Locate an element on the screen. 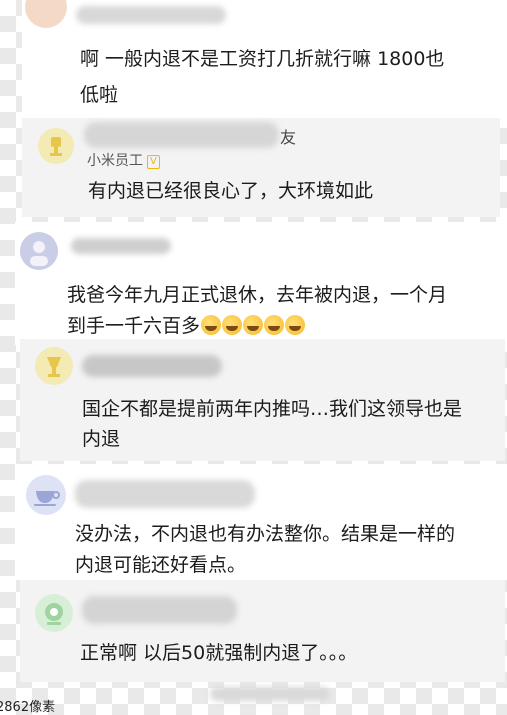 Image resolution: width=507 pixels, height=715 pixels. comment-text-line: 到手一千六百多 is located at coordinates (134, 326).